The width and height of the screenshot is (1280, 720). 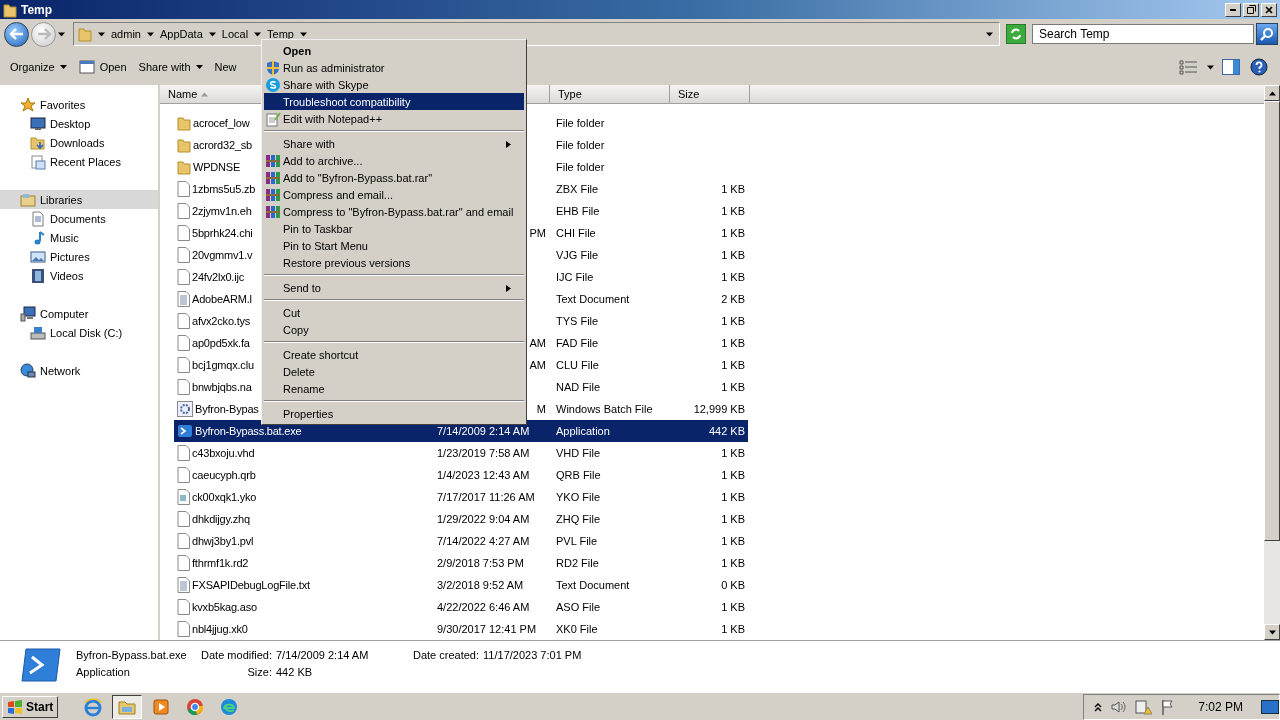 What do you see at coordinates (577, 541) in the screenshot?
I see `type-cell-text: PVL File` at bounding box center [577, 541].